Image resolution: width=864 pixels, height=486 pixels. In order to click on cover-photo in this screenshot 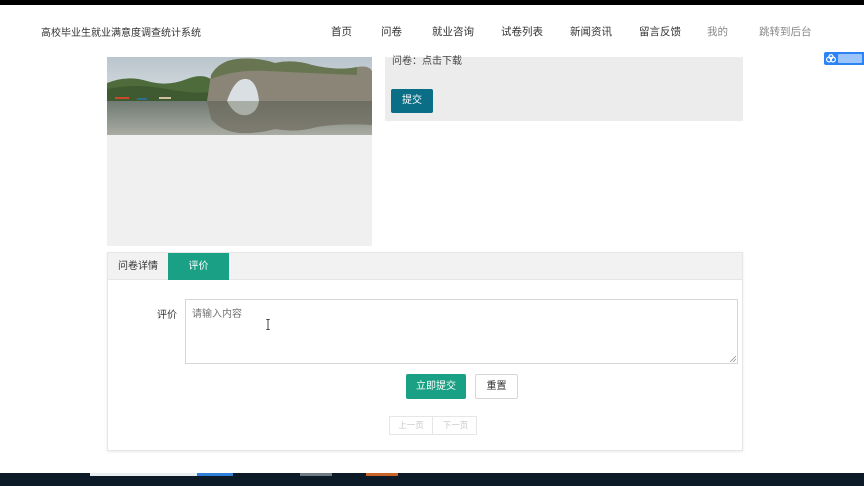, I will do `click(239, 96)`.